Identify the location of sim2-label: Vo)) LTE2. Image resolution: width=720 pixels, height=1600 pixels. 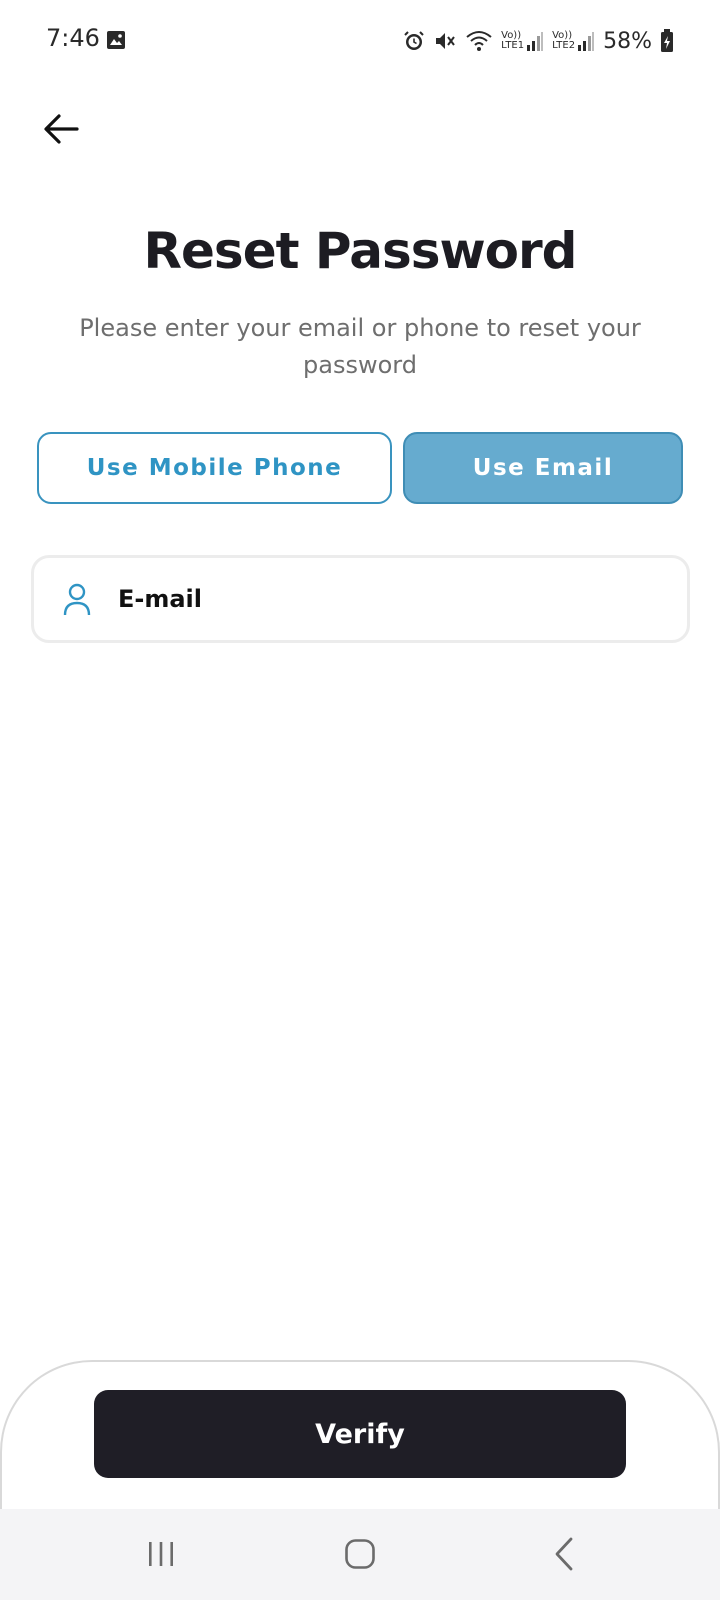
(563, 41).